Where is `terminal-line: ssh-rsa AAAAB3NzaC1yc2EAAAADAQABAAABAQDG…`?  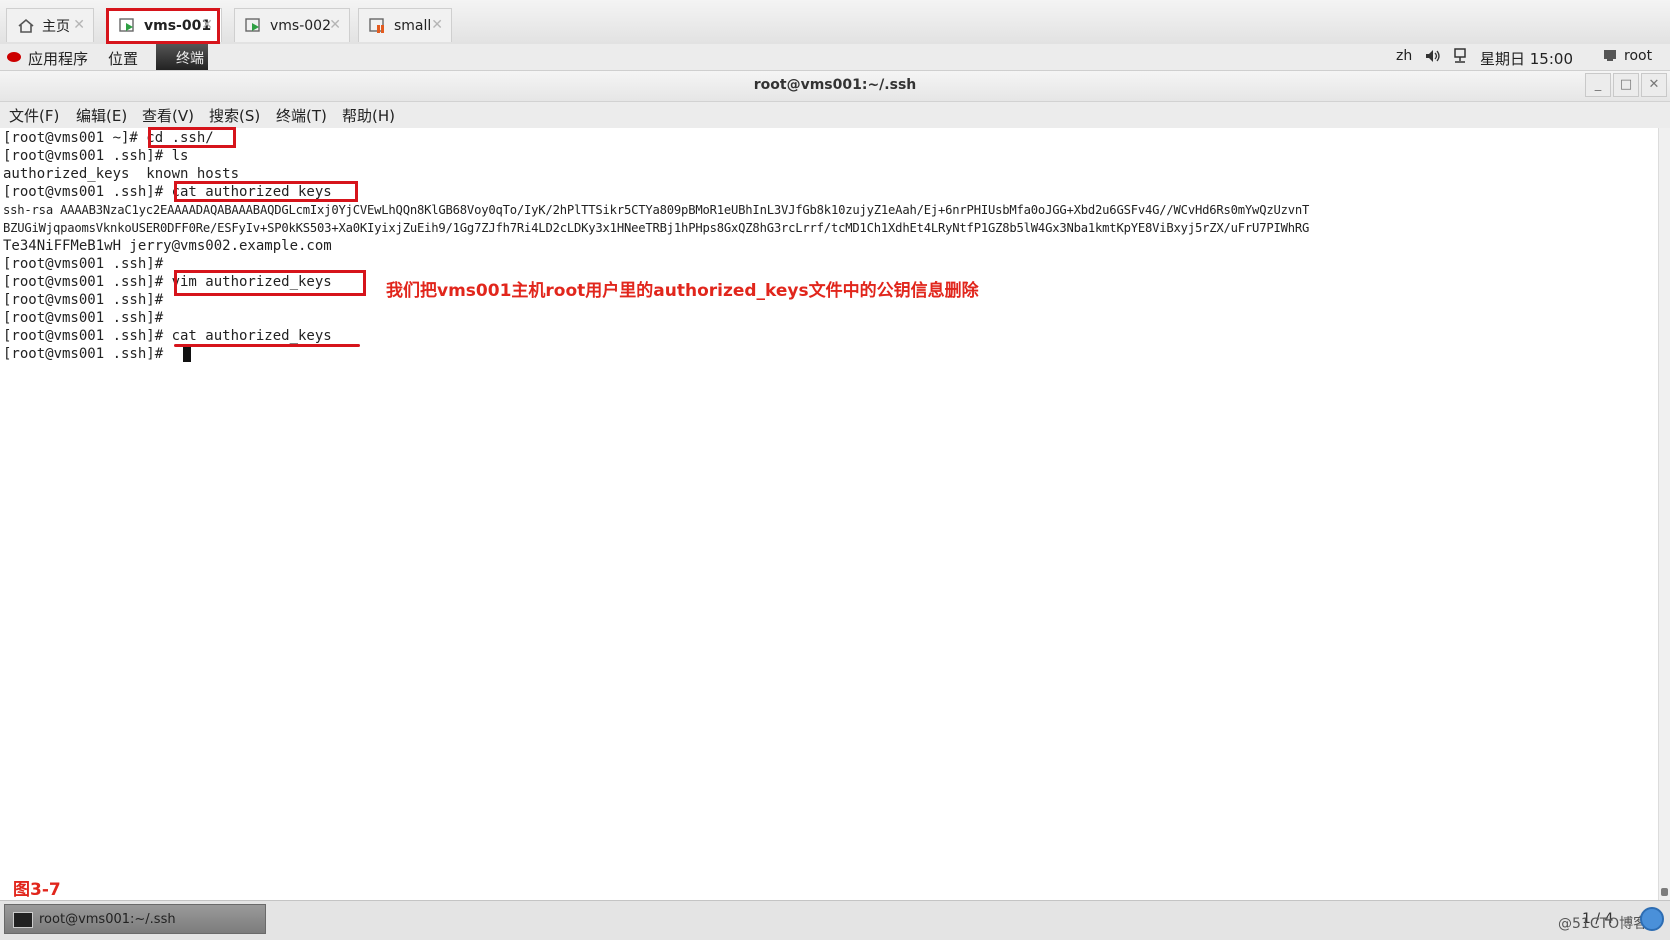
terminal-line: ssh-rsa AAAAB3NzaC1yc2EAAAADAQABAAABAQDG… is located at coordinates (656, 210).